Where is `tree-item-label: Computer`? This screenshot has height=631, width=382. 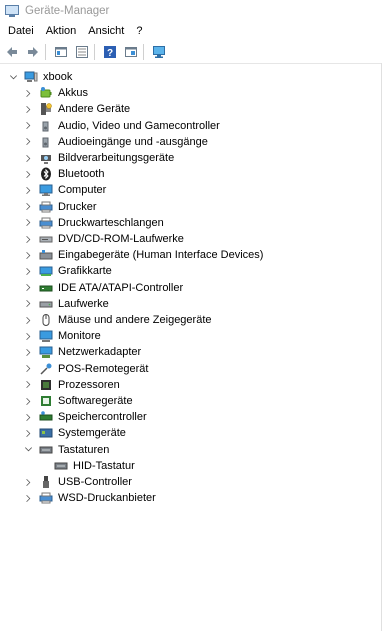 tree-item-label: Computer is located at coordinates (82, 190).